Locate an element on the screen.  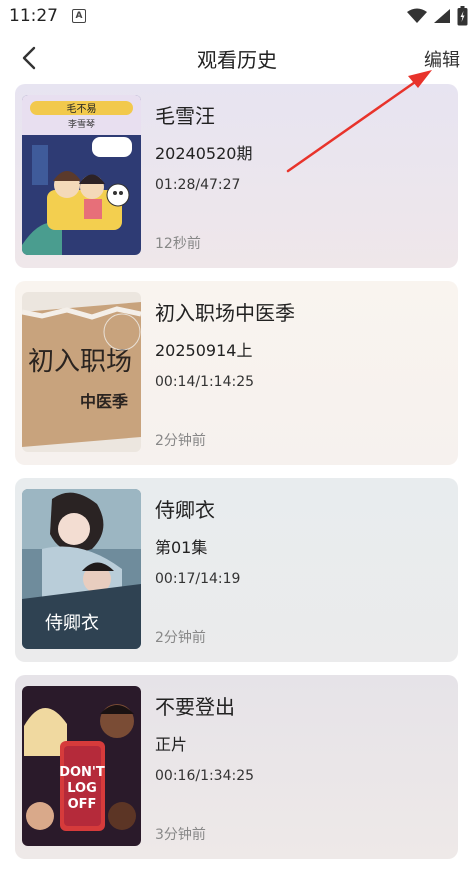
poster-title-1: 毛不易 is located at coordinates (82, 109).